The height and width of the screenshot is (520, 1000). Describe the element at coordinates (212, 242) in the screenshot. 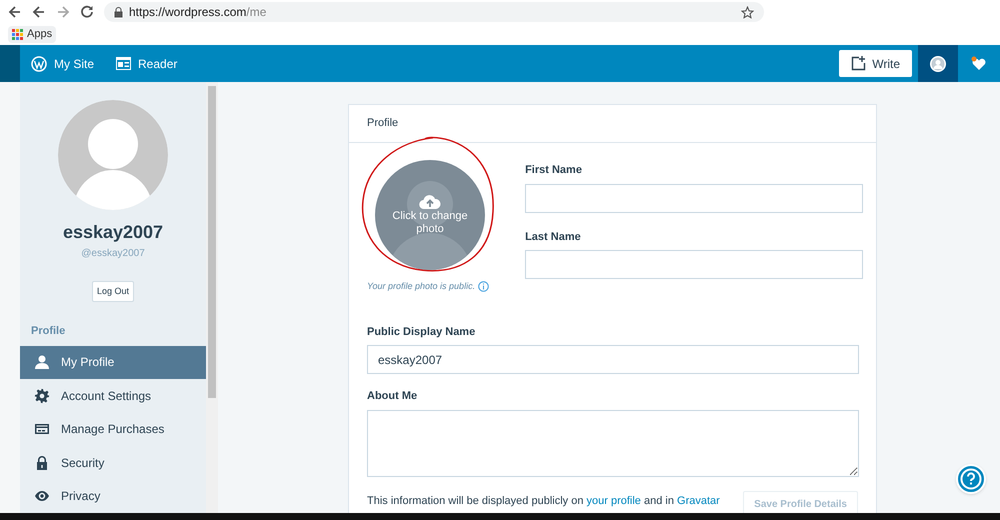

I see `scrollbar-thumb` at that location.